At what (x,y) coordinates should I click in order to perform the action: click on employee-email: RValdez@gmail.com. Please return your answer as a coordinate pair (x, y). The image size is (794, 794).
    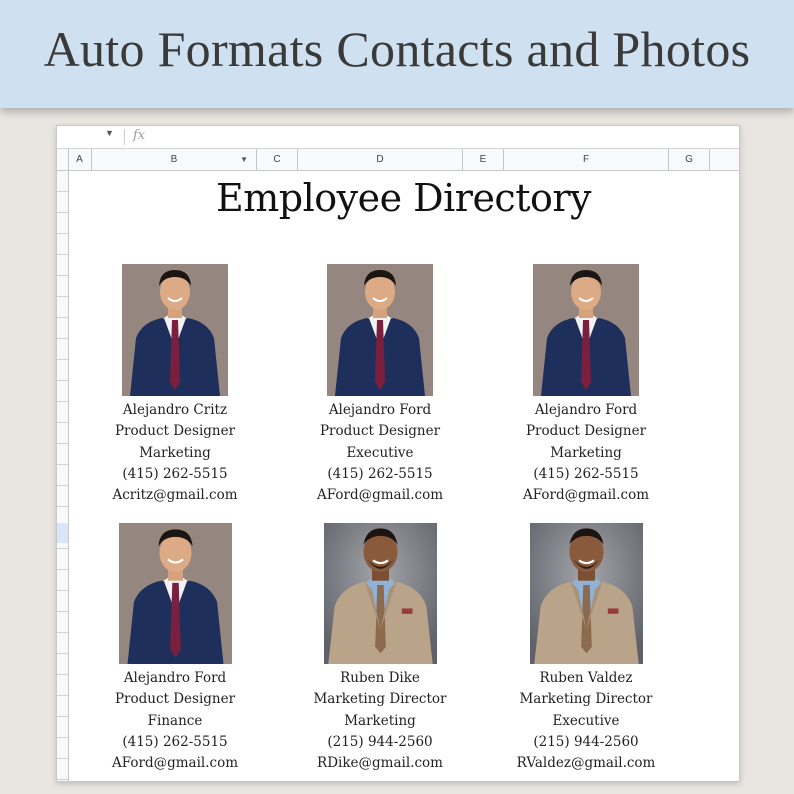
    Looking at the image, I should click on (586, 763).